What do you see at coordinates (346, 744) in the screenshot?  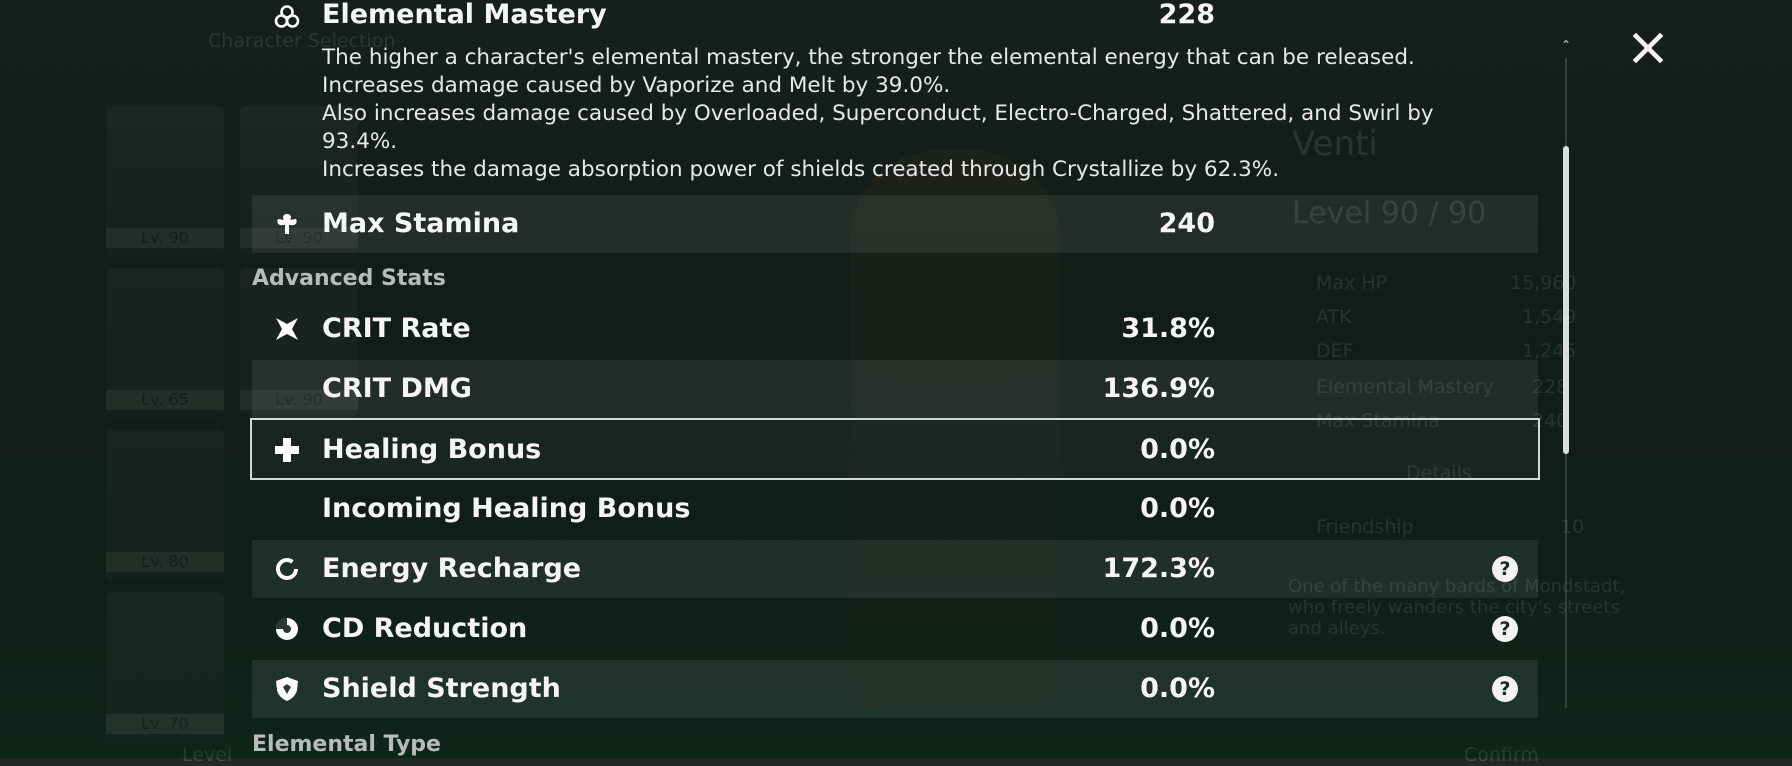 I see `elemental-type-header: Elemental Type` at bounding box center [346, 744].